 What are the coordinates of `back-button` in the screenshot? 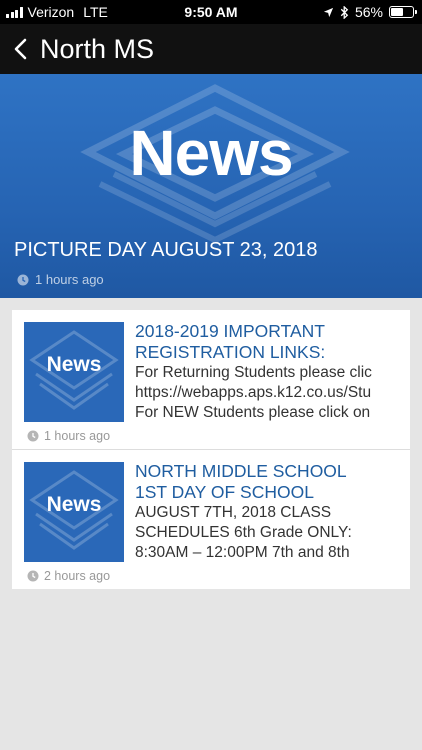 It's located at (20, 49).